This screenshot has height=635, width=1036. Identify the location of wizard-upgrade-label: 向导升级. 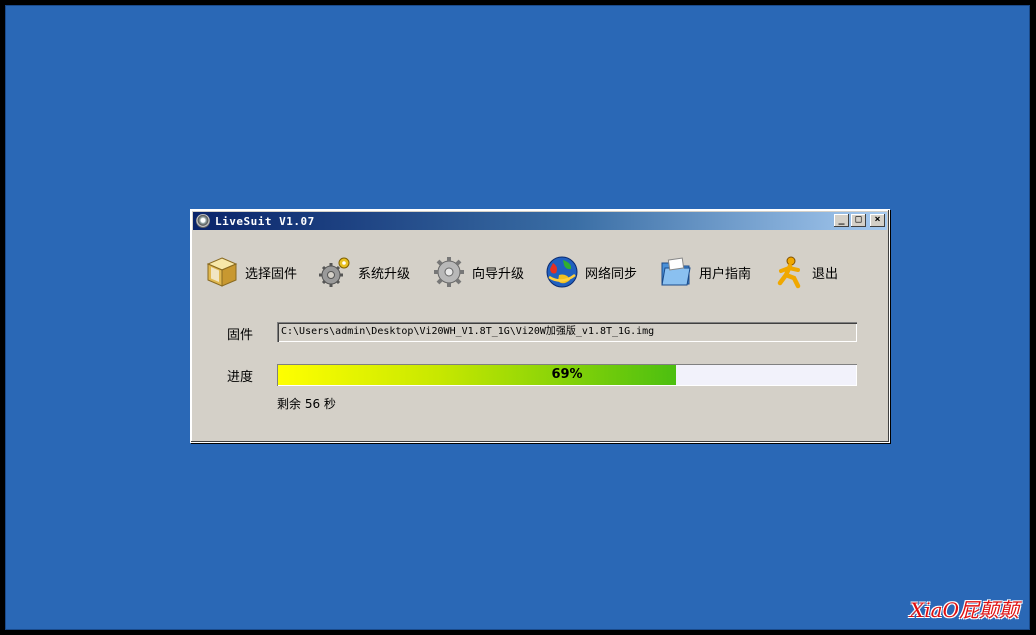
(498, 274).